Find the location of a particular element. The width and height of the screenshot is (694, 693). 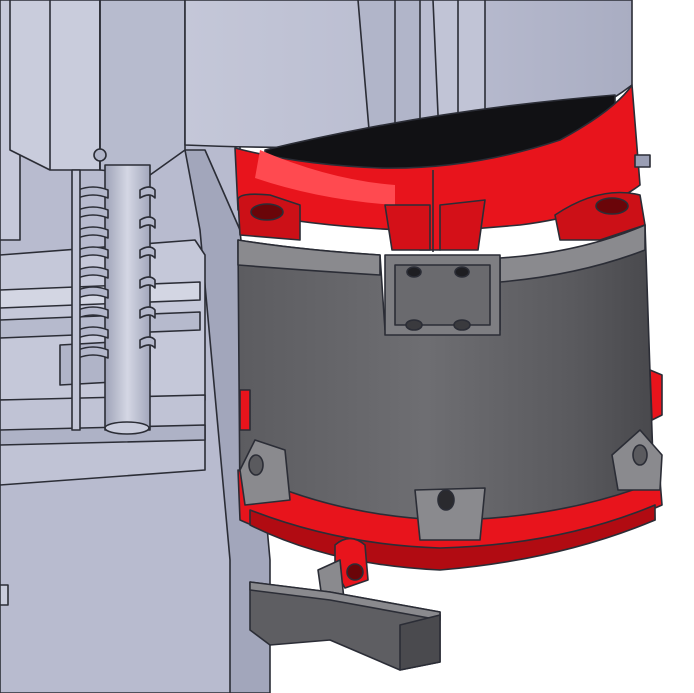

column-face-right is located at coordinates (142, 88).